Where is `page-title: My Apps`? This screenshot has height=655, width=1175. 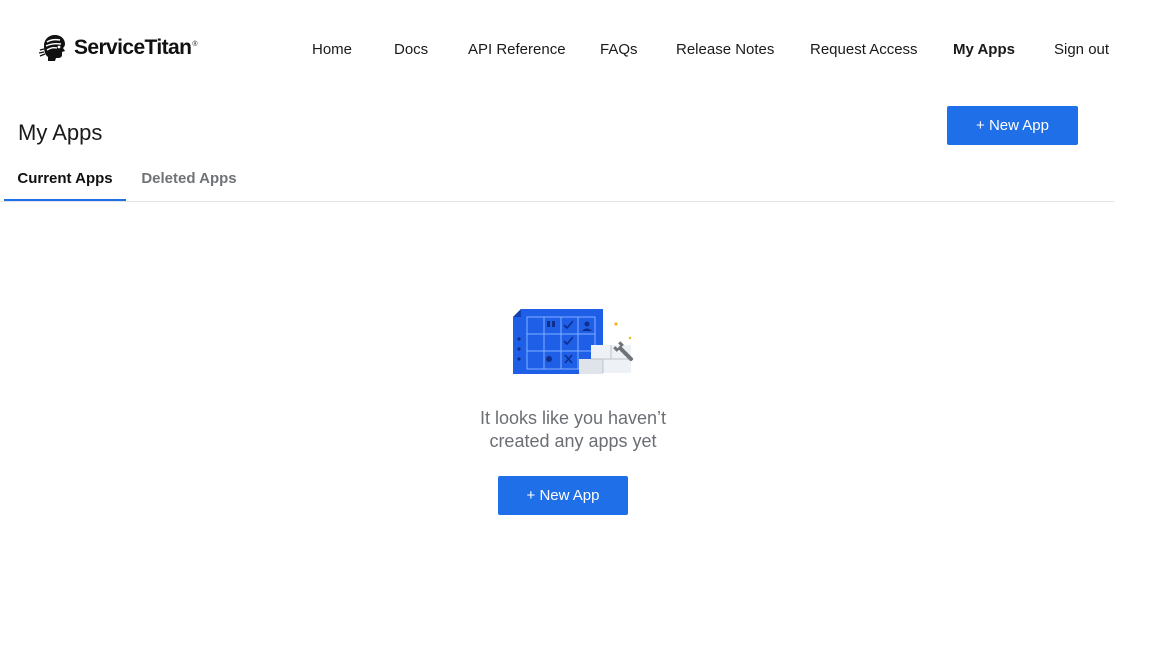 page-title: My Apps is located at coordinates (60, 132).